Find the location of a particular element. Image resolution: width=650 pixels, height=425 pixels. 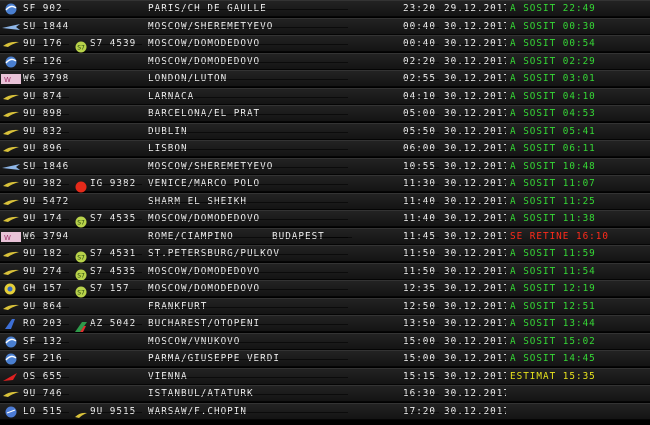

destination: LISBON is located at coordinates (248, 149).